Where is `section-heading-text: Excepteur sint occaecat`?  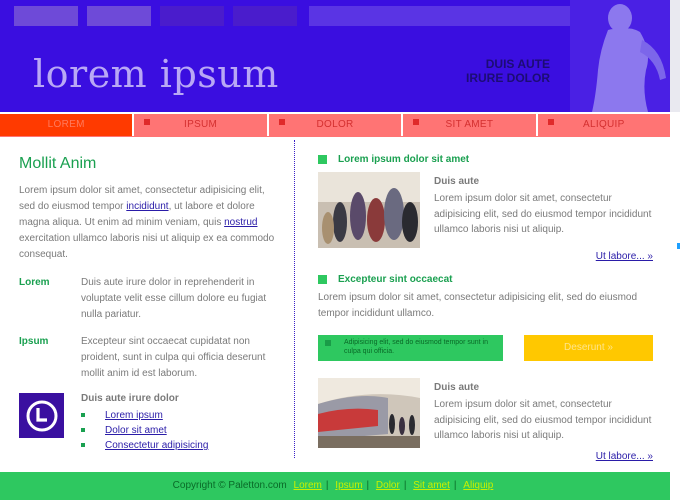
section-heading-text: Excepteur sint occaecat is located at coordinates (395, 279).